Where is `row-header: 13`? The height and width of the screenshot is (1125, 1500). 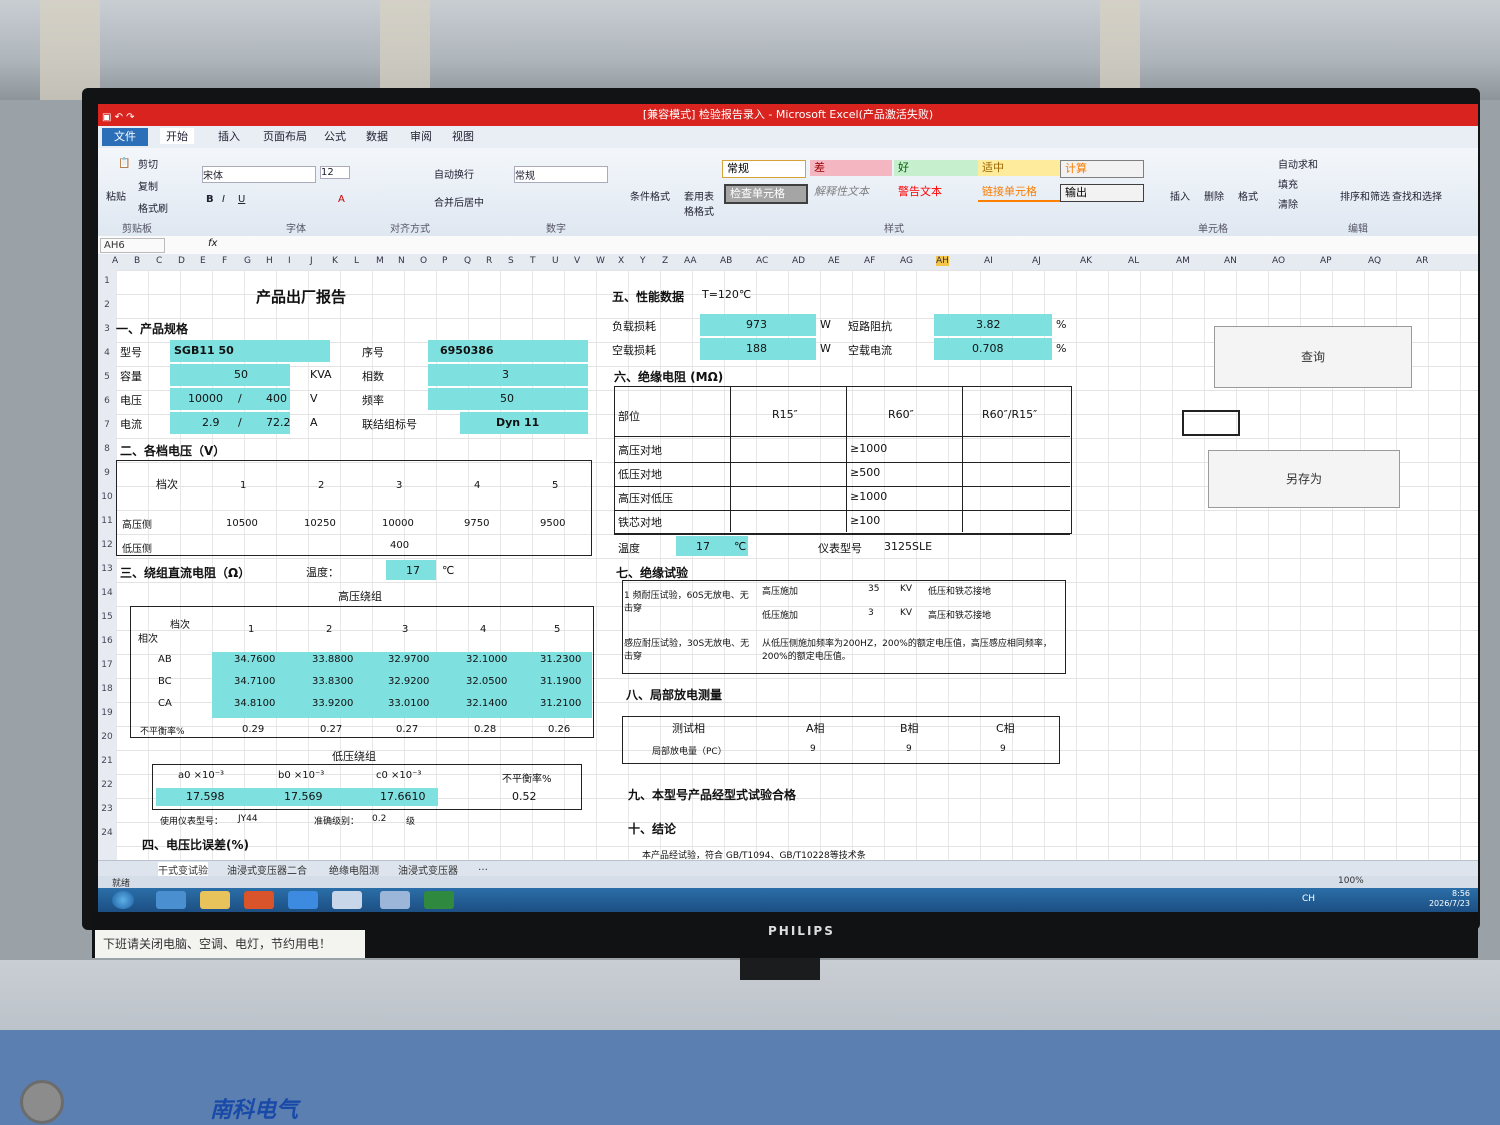
row-header: 13 is located at coordinates (107, 569).